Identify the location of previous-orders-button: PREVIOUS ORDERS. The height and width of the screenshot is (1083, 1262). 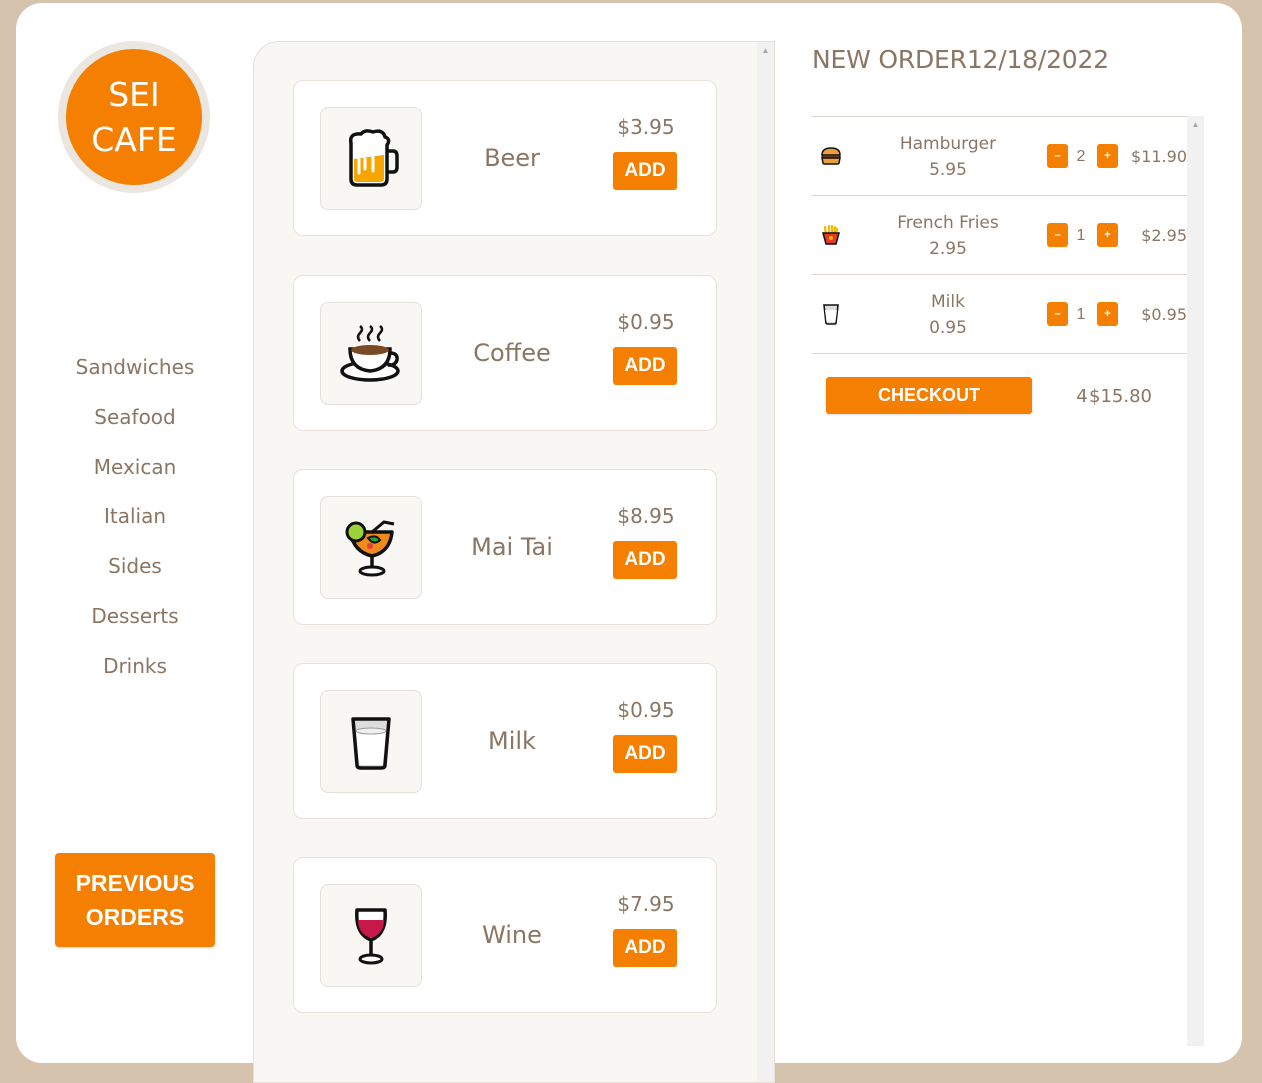
(135, 900).